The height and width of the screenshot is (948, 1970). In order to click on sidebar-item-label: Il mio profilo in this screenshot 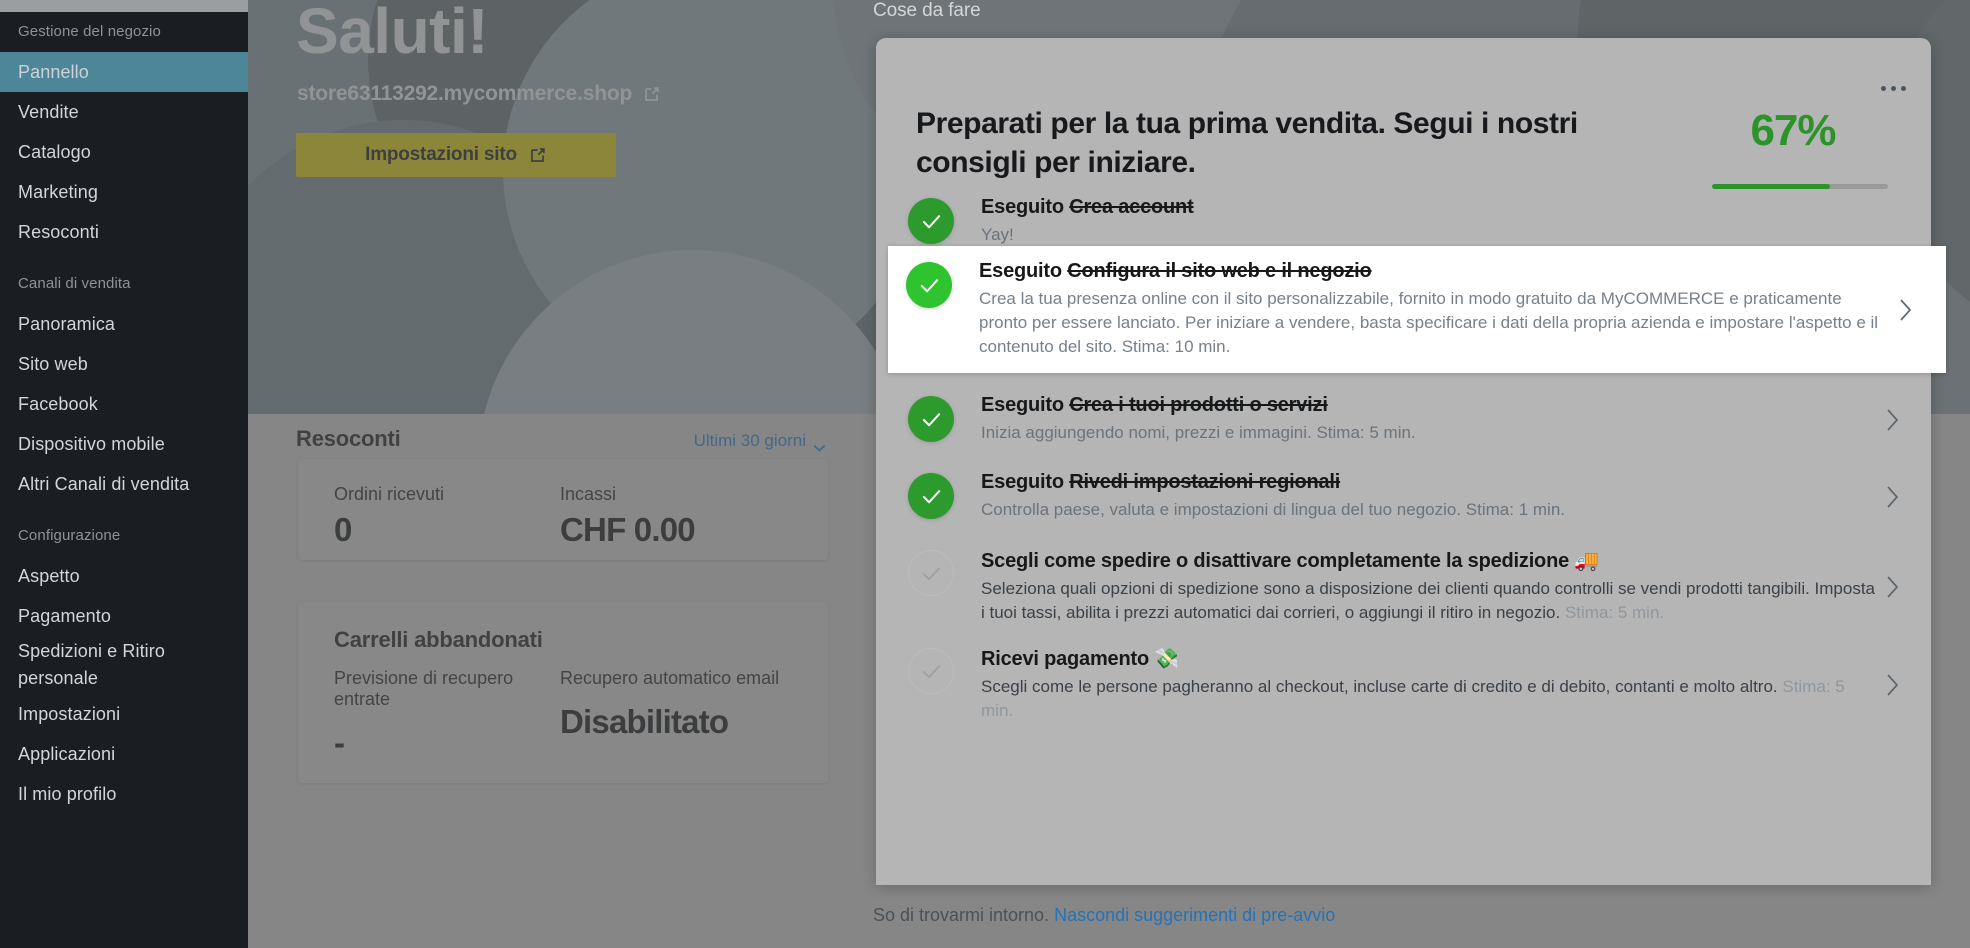, I will do `click(67, 794)`.